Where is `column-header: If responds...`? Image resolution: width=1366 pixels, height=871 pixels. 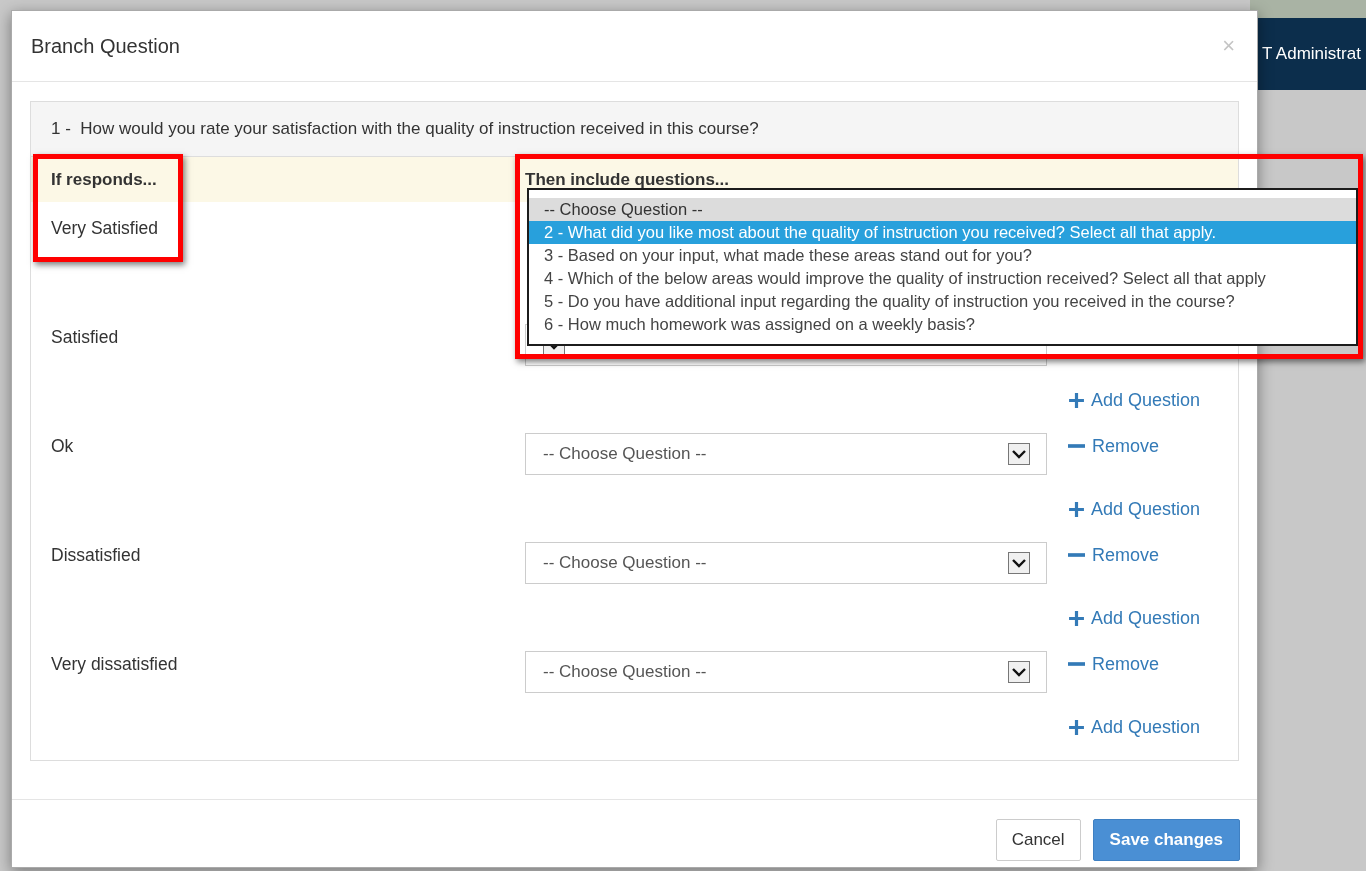
column-header: If responds... is located at coordinates (104, 179).